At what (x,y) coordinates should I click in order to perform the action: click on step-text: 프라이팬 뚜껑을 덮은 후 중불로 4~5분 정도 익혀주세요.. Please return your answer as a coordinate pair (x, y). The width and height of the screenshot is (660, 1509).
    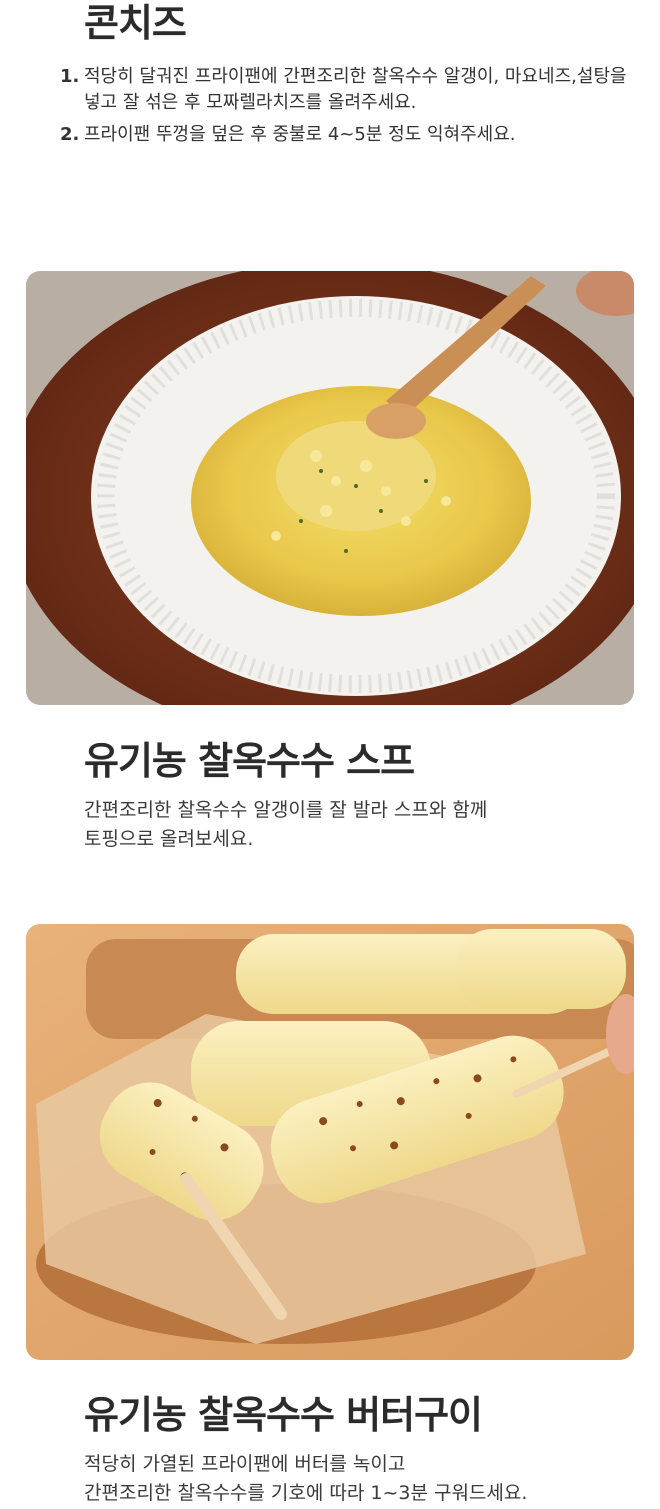
    Looking at the image, I should click on (300, 134).